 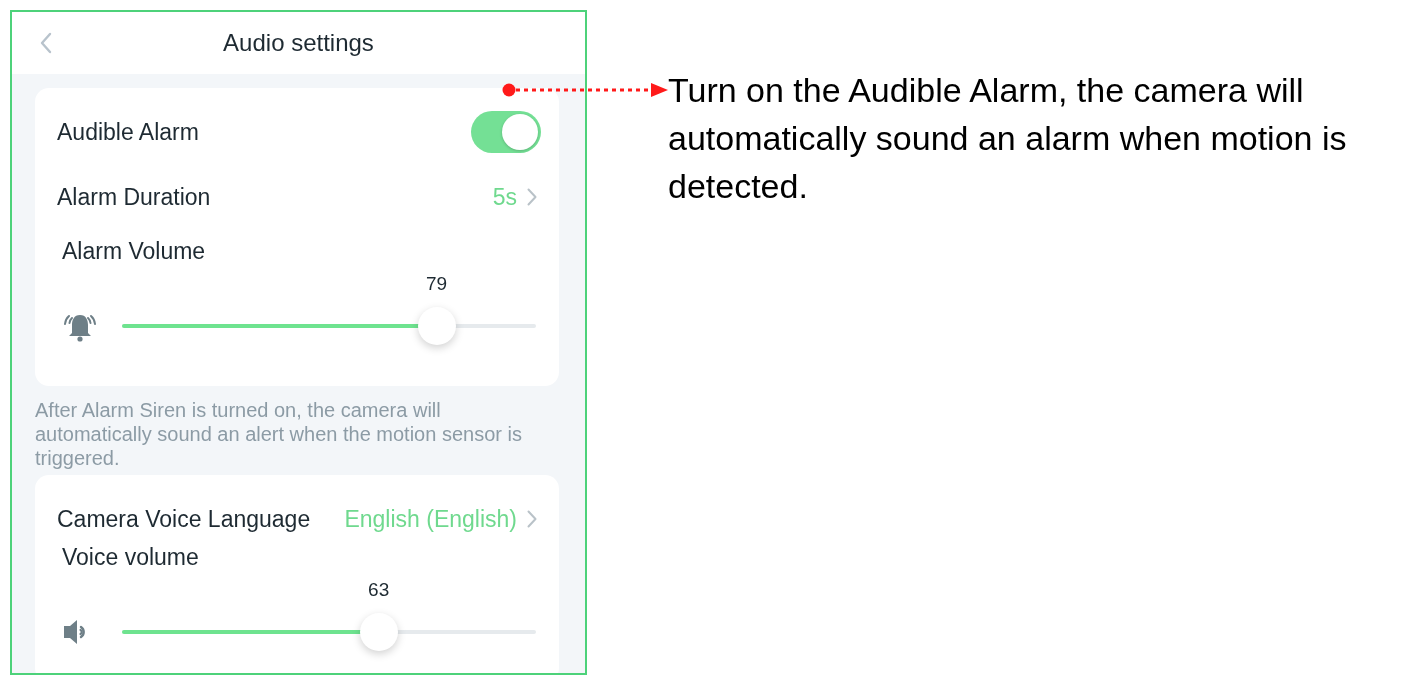 What do you see at coordinates (134, 197) in the screenshot?
I see `setting-label: Alarm Duration` at bounding box center [134, 197].